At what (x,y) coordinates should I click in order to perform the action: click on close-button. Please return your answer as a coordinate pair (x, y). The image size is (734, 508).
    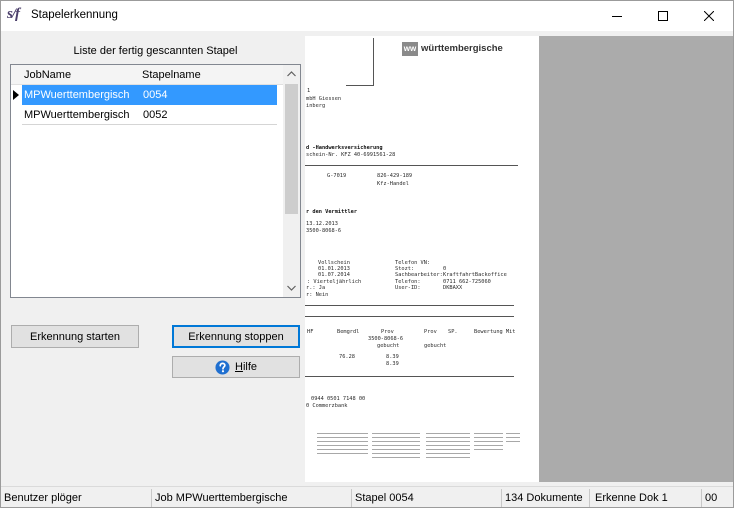
    Looking at the image, I should click on (709, 15).